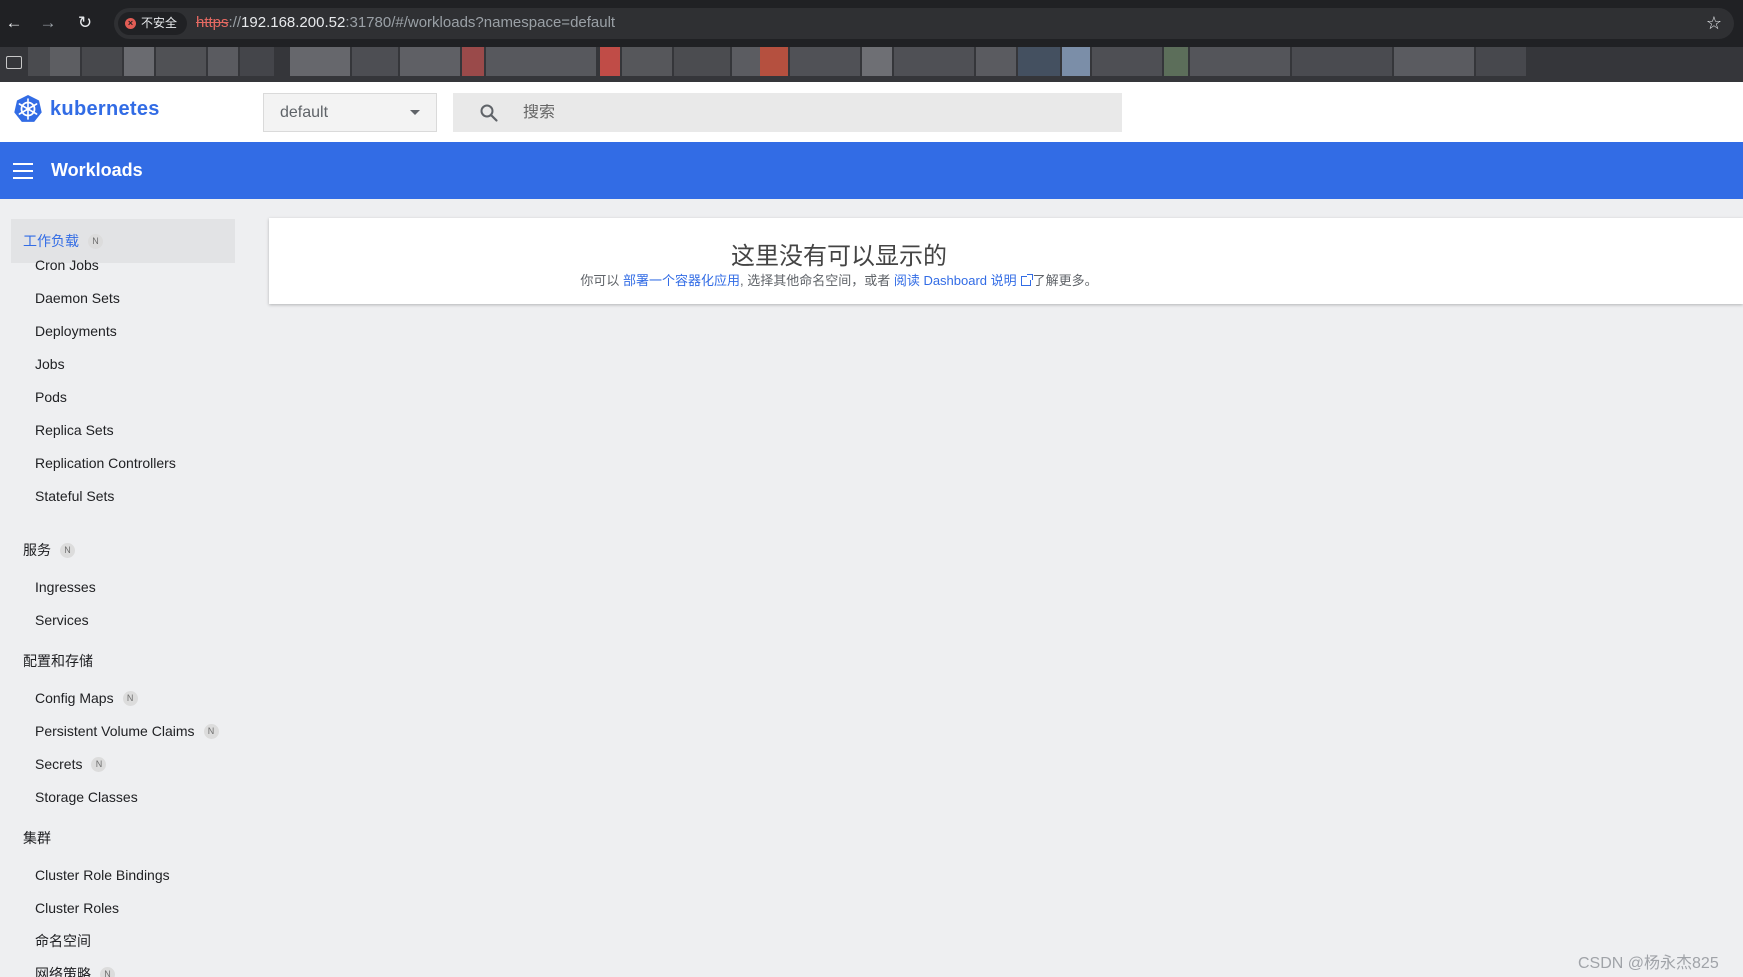  I want to click on toolbar: Workloads, so click(871, 170).